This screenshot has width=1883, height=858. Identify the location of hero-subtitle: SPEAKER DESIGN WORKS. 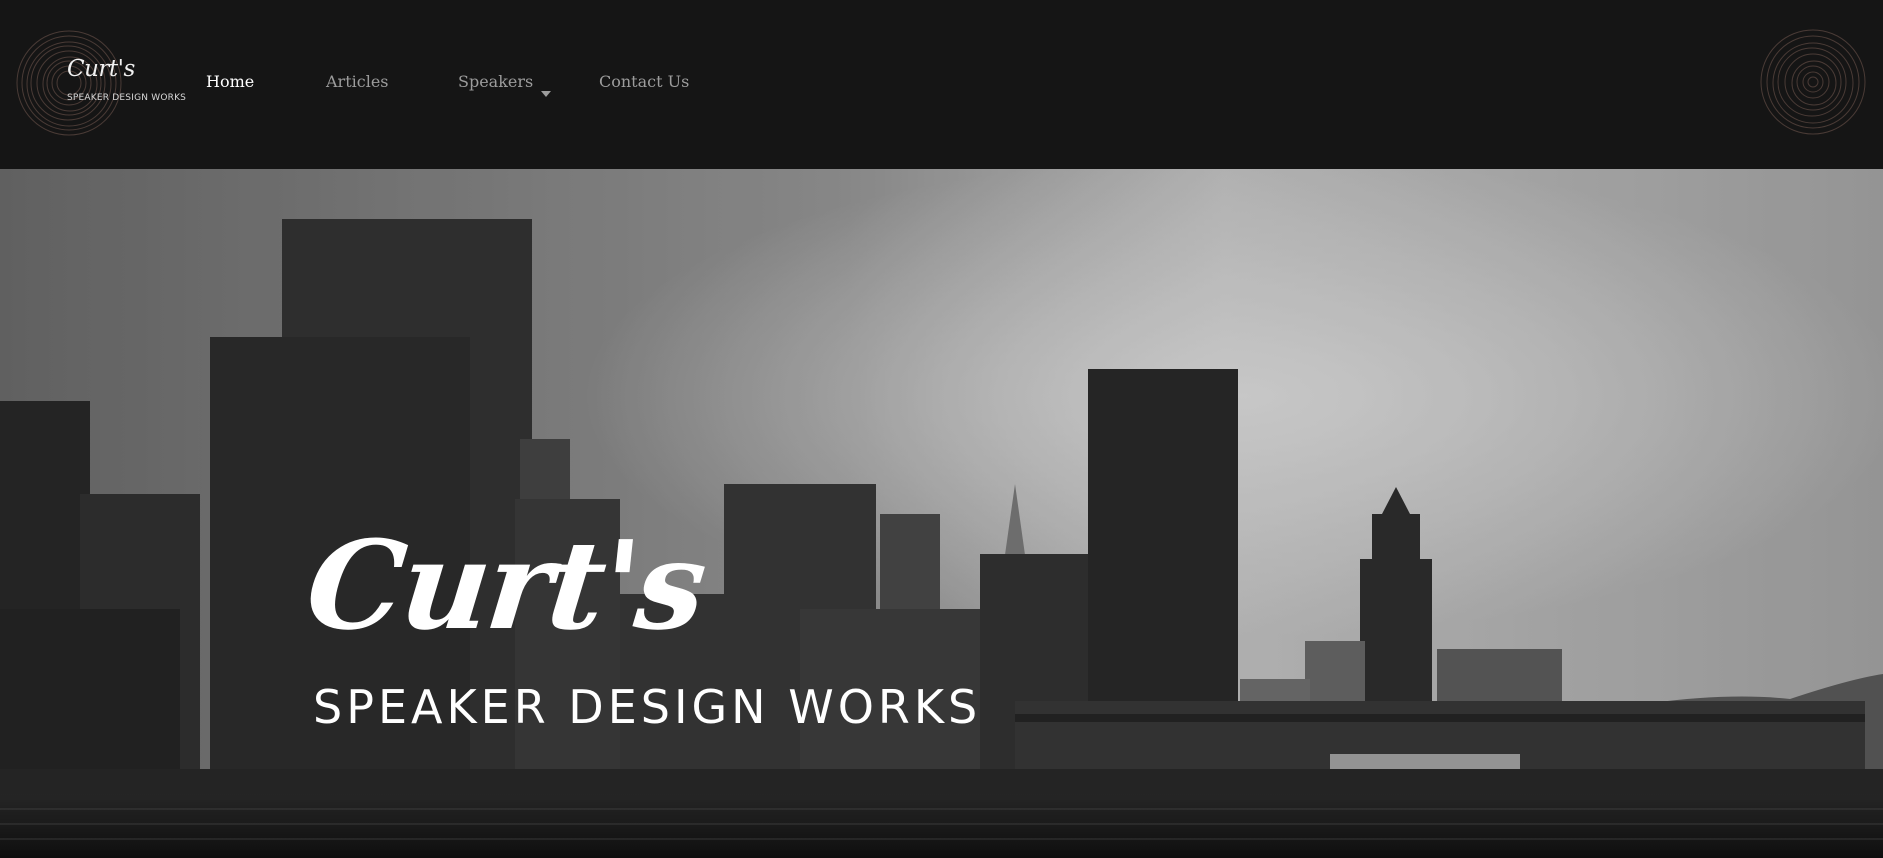
(647, 707).